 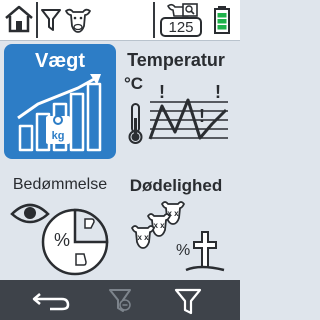 What do you see at coordinates (181, 27) in the screenshot?
I see `animal-count: 125` at bounding box center [181, 27].